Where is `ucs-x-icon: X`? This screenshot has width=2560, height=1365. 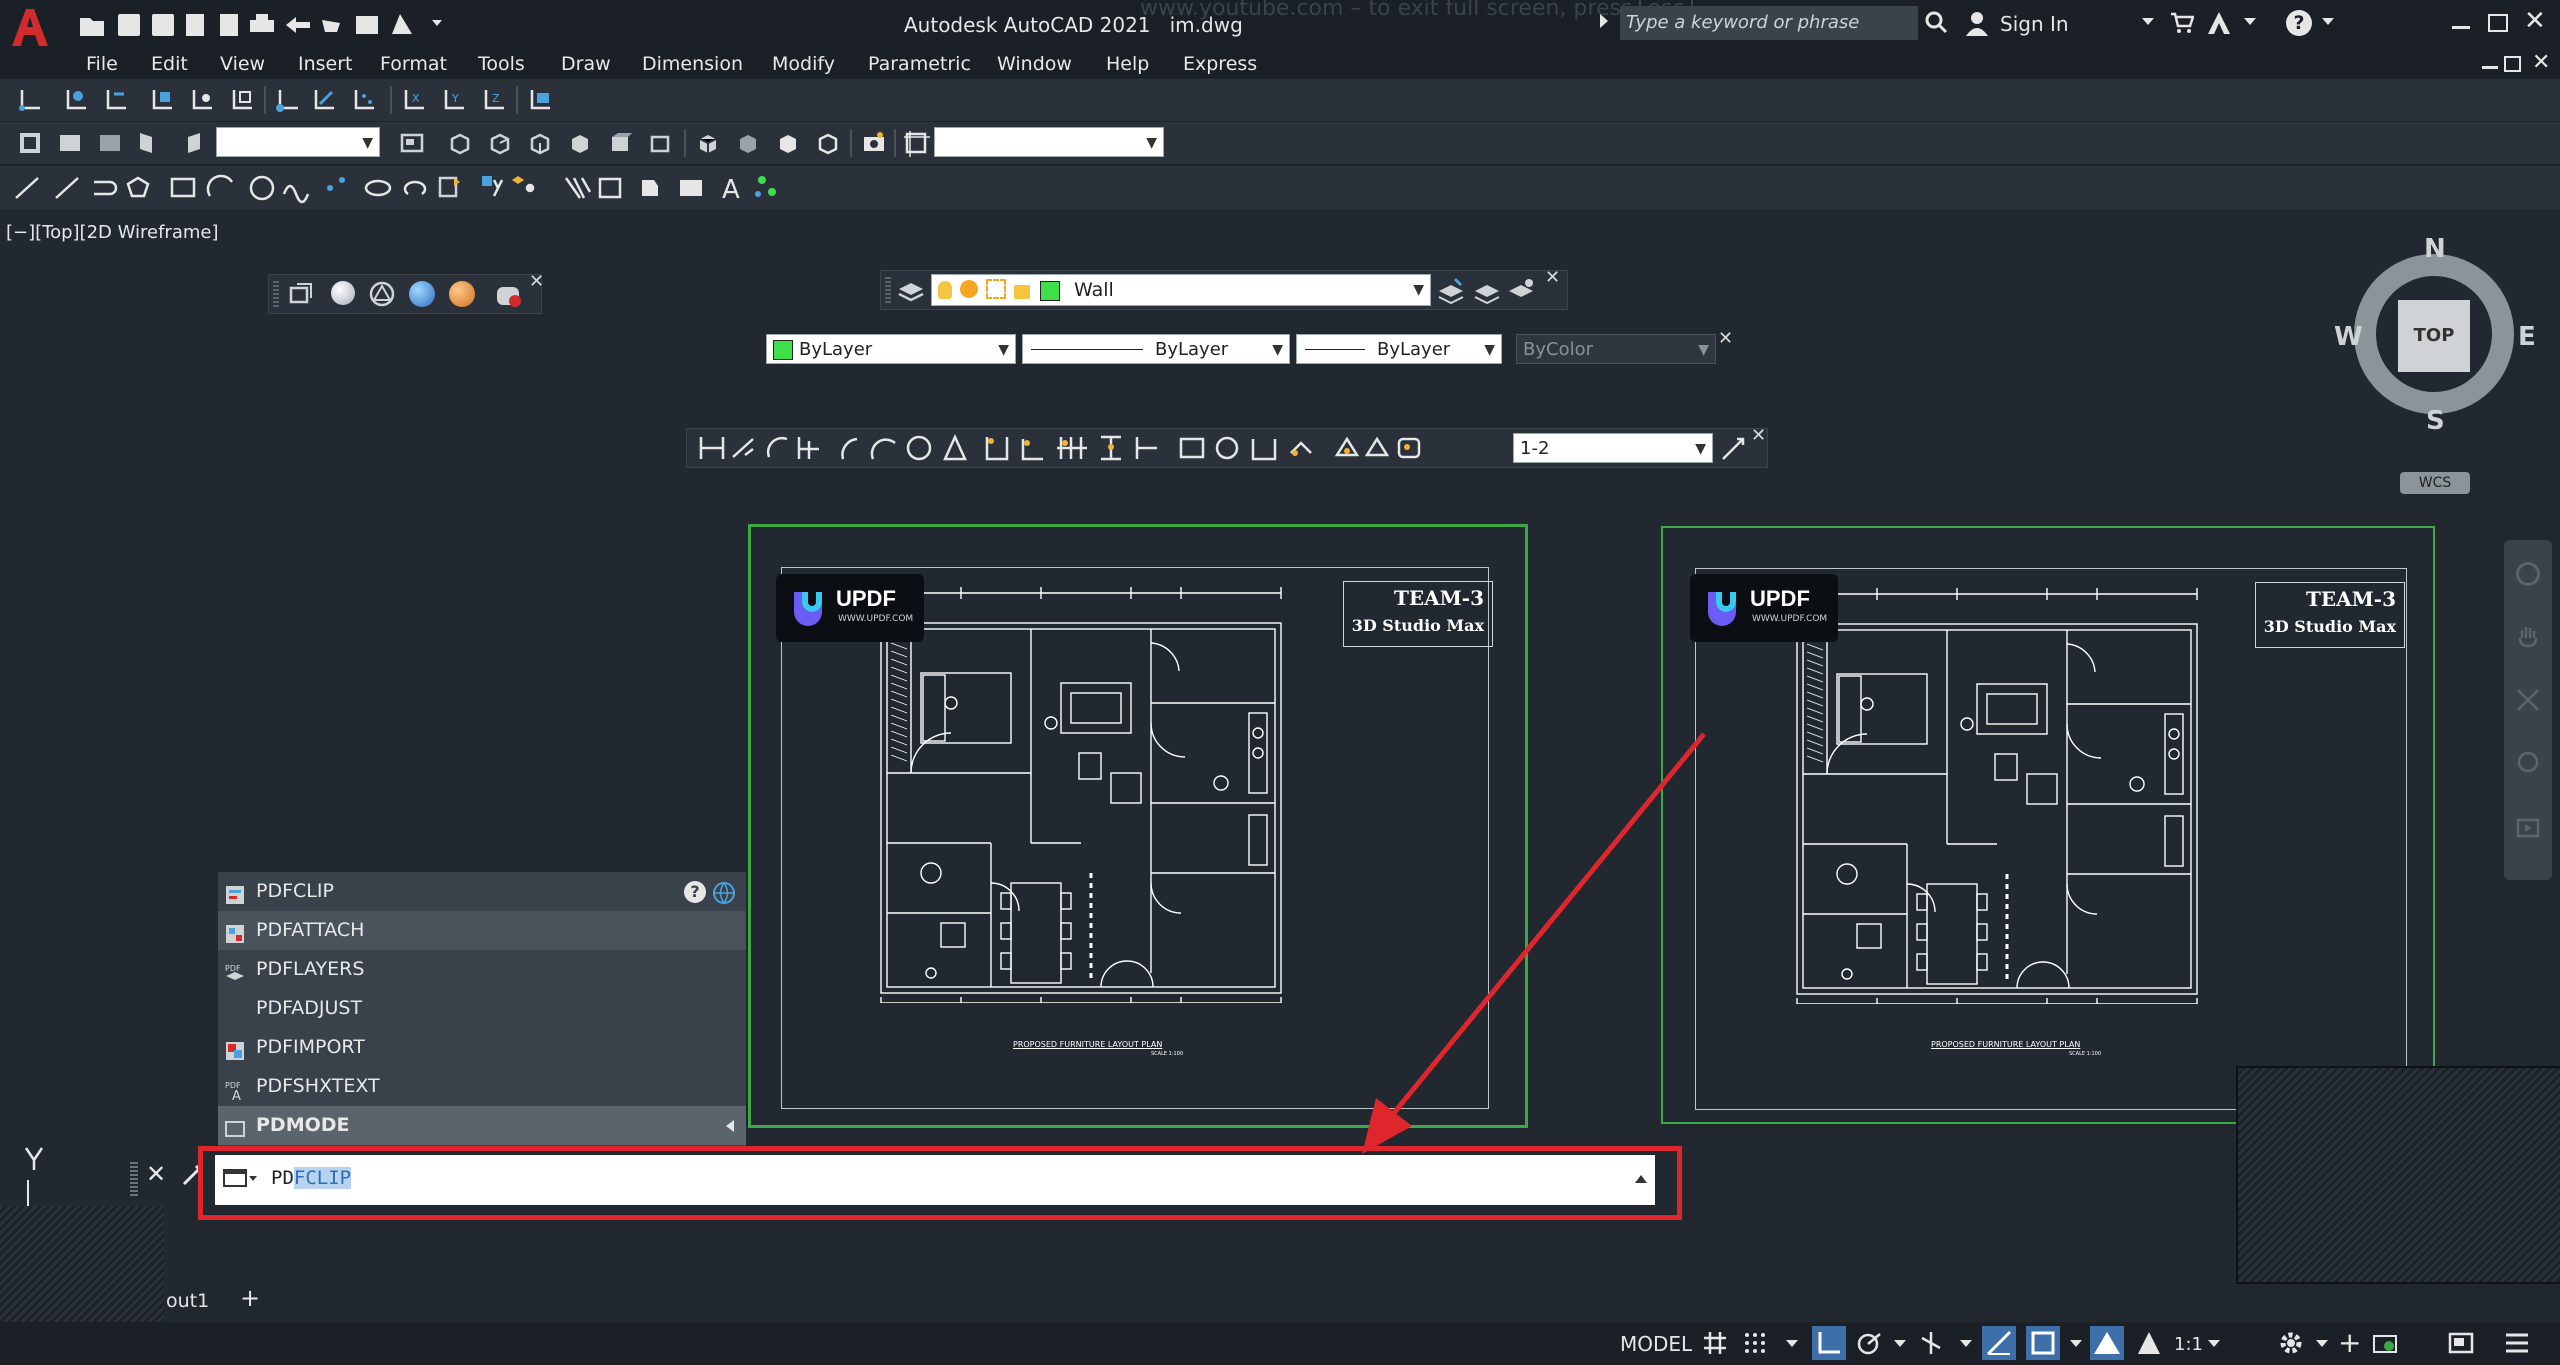
ucs-x-icon: X is located at coordinates (414, 100).